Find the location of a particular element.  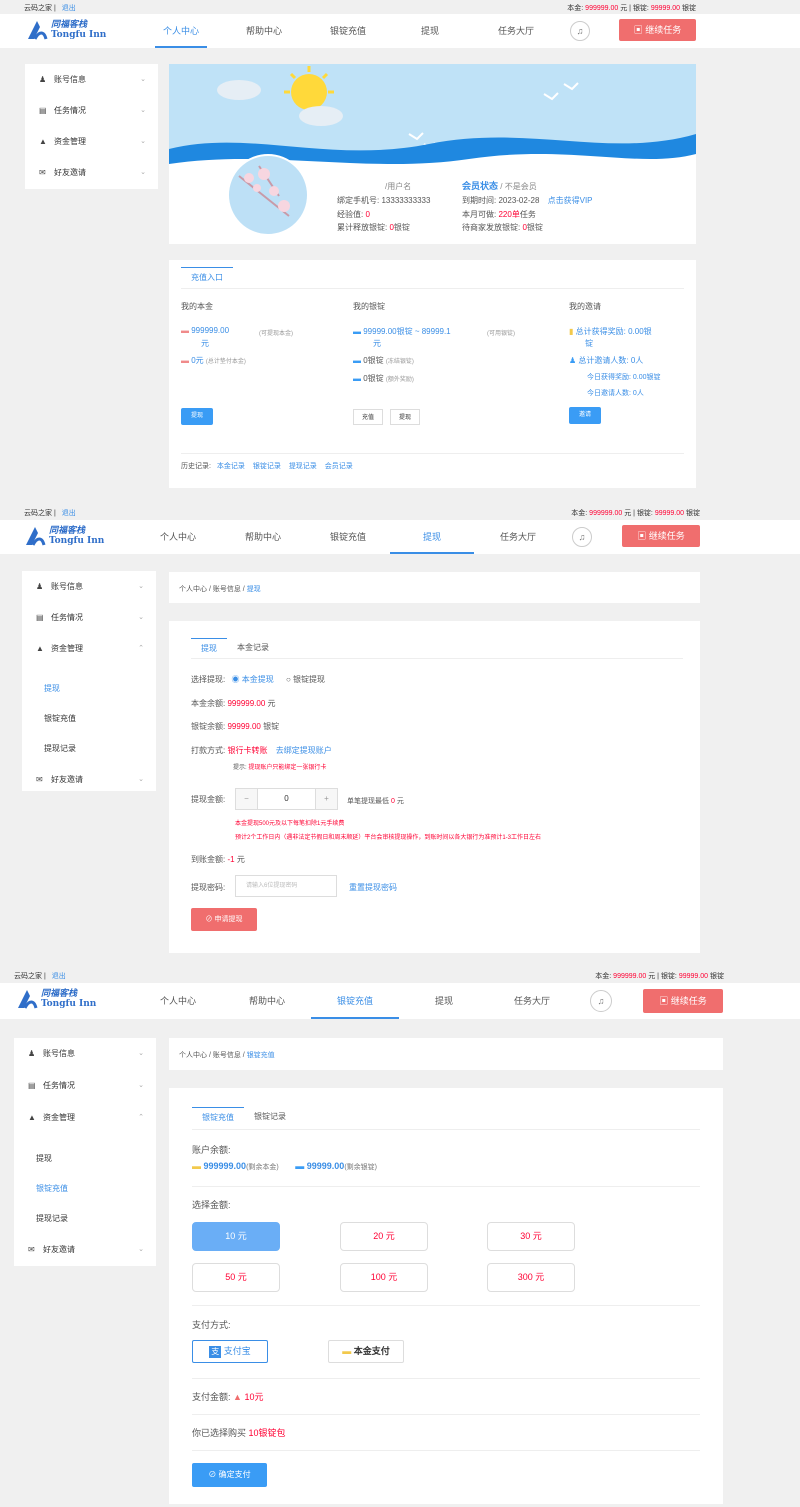

principal-available: 999999.00 is located at coordinates (210, 330).